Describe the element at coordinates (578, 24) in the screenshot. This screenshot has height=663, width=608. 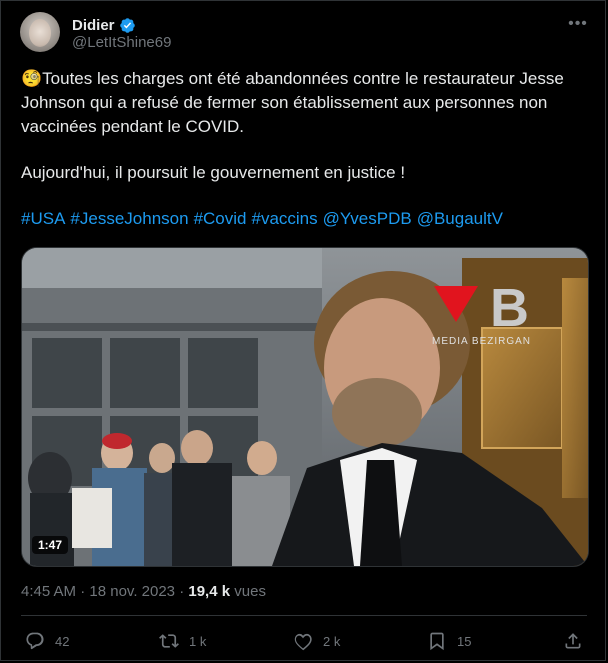
I see `more-options-icon: •••` at that location.